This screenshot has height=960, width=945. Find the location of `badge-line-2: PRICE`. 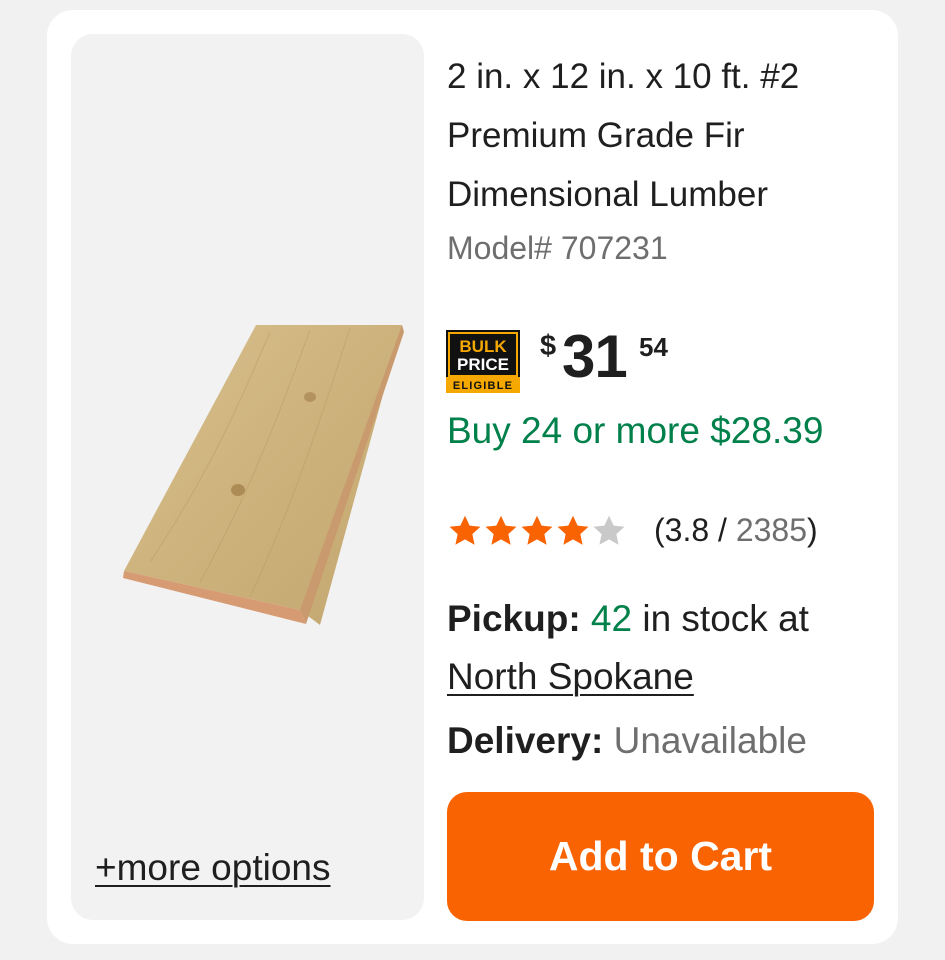

badge-line-2: PRICE is located at coordinates (483, 364).